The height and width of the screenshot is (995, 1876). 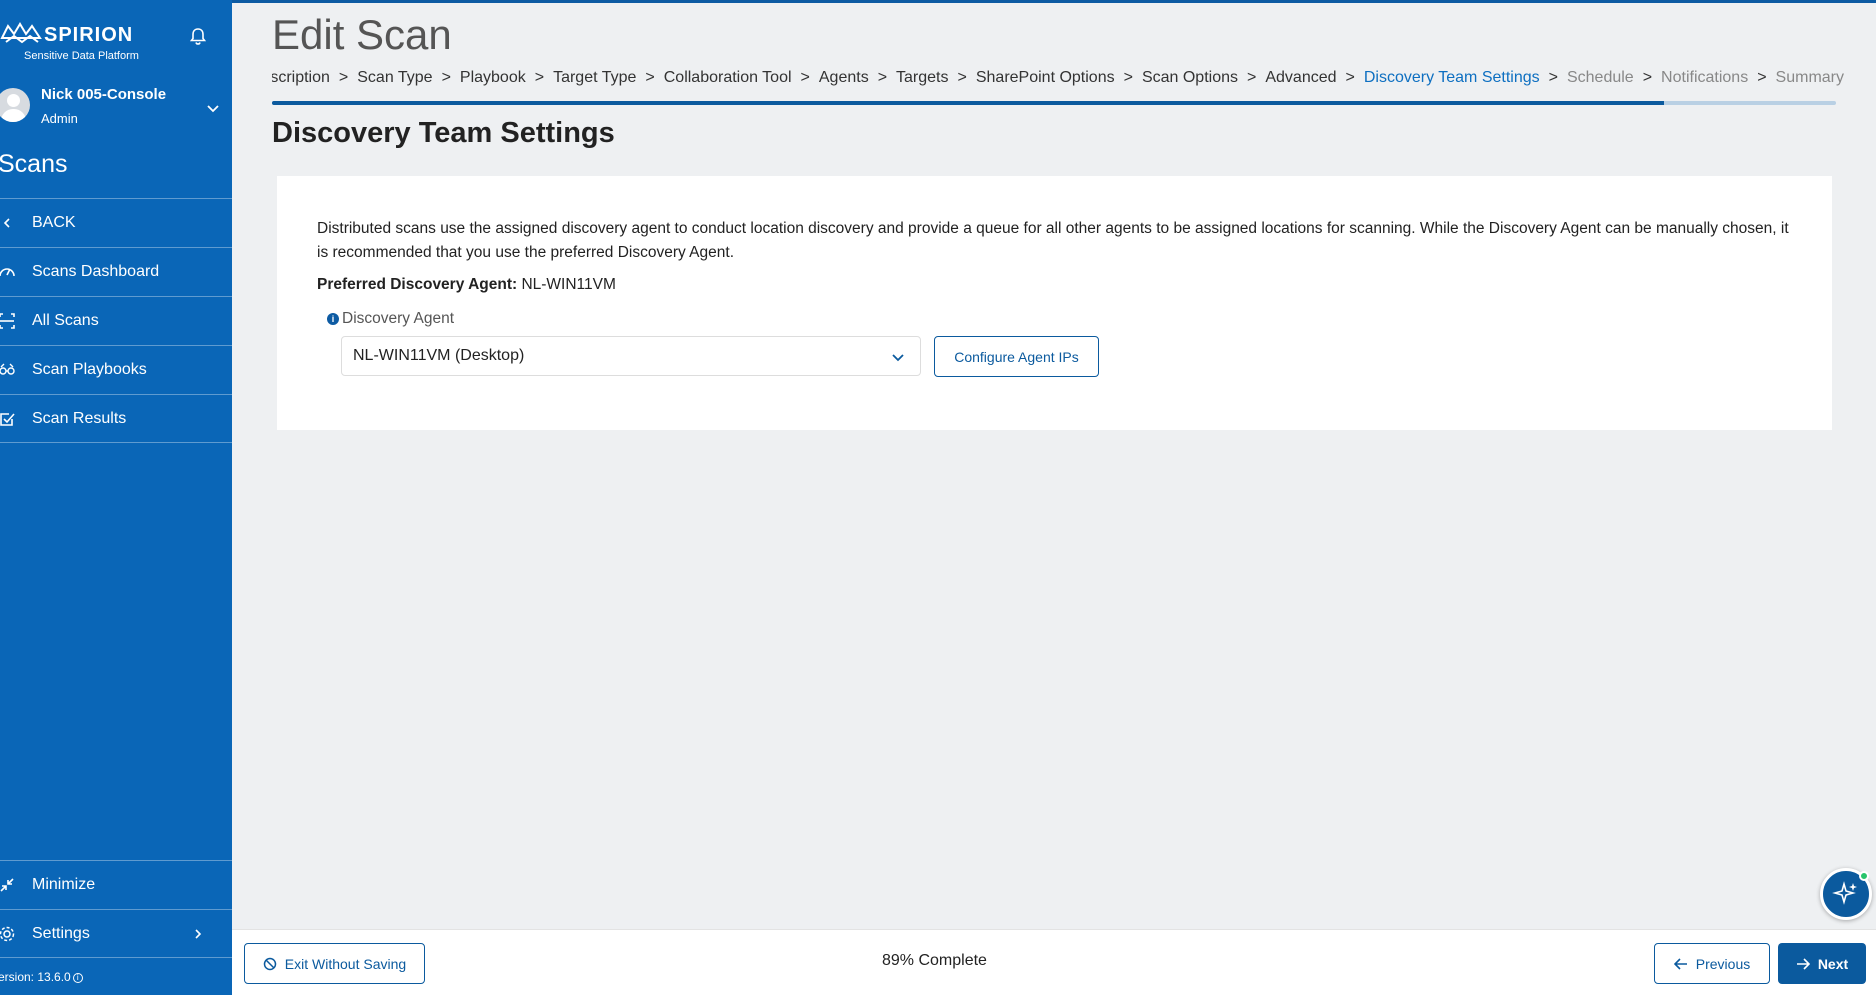 I want to click on sidebar-item-settings: Settings, so click(x=116, y=933).